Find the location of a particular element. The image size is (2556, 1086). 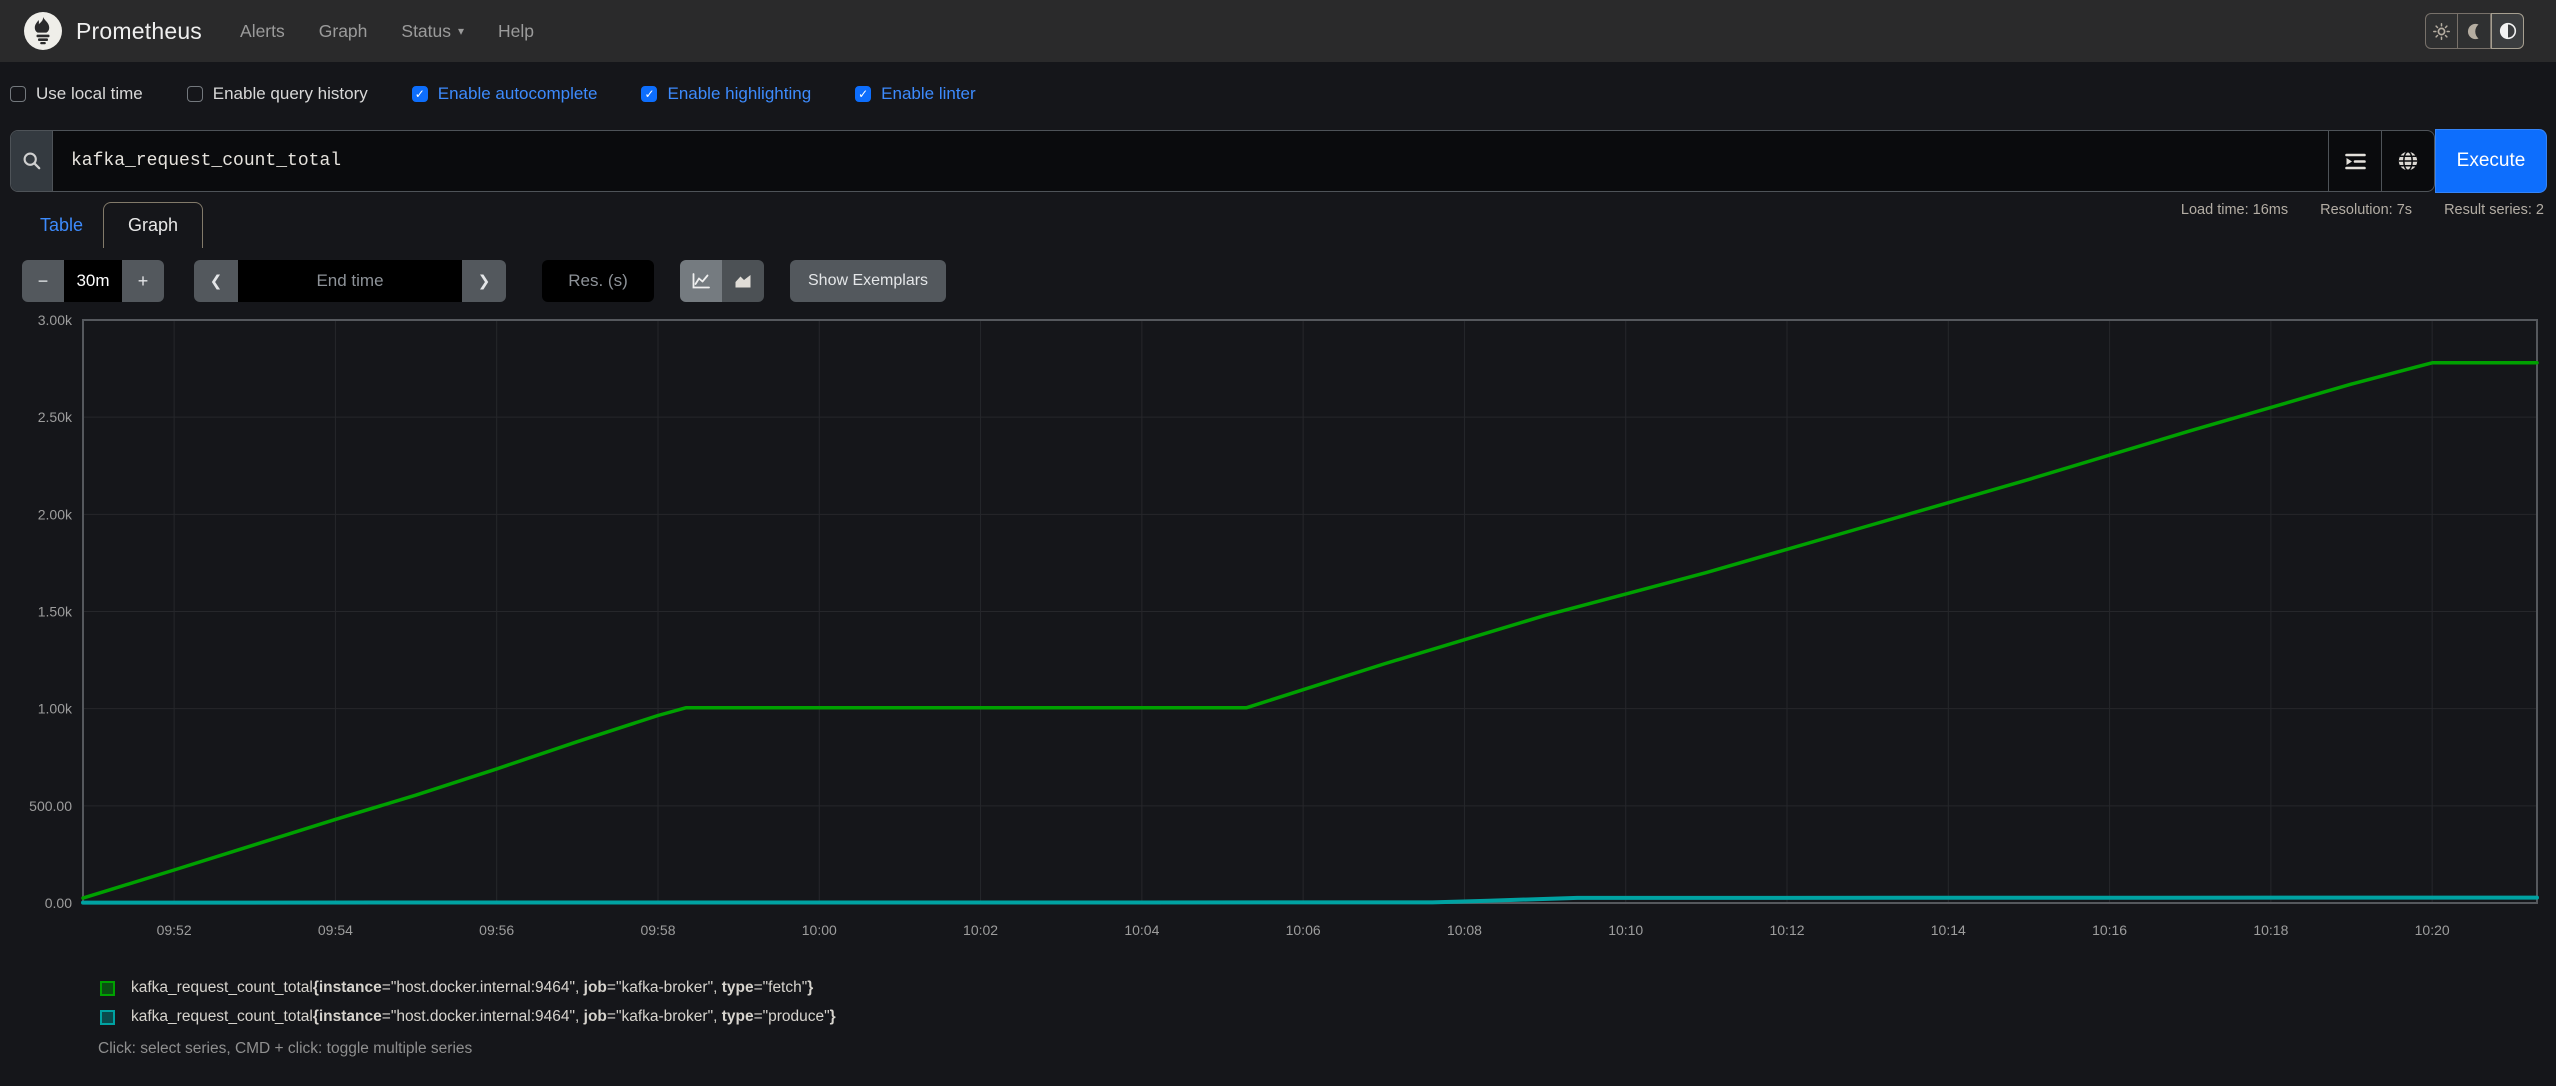

y-axis-label: 3.00k is located at coordinates (55, 320).